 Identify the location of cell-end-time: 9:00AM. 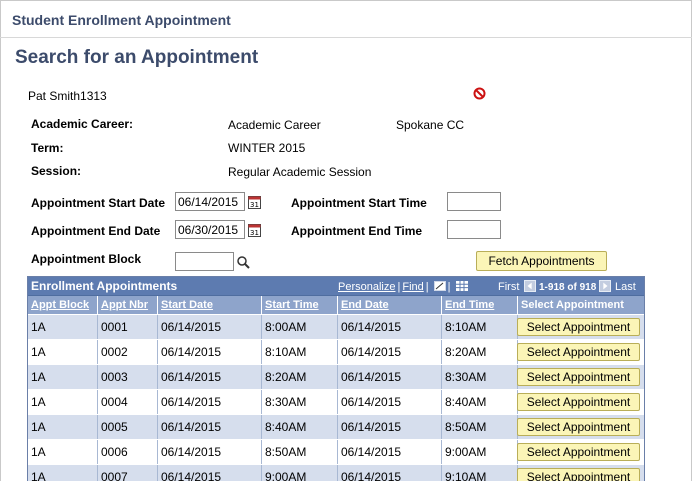
(479, 452).